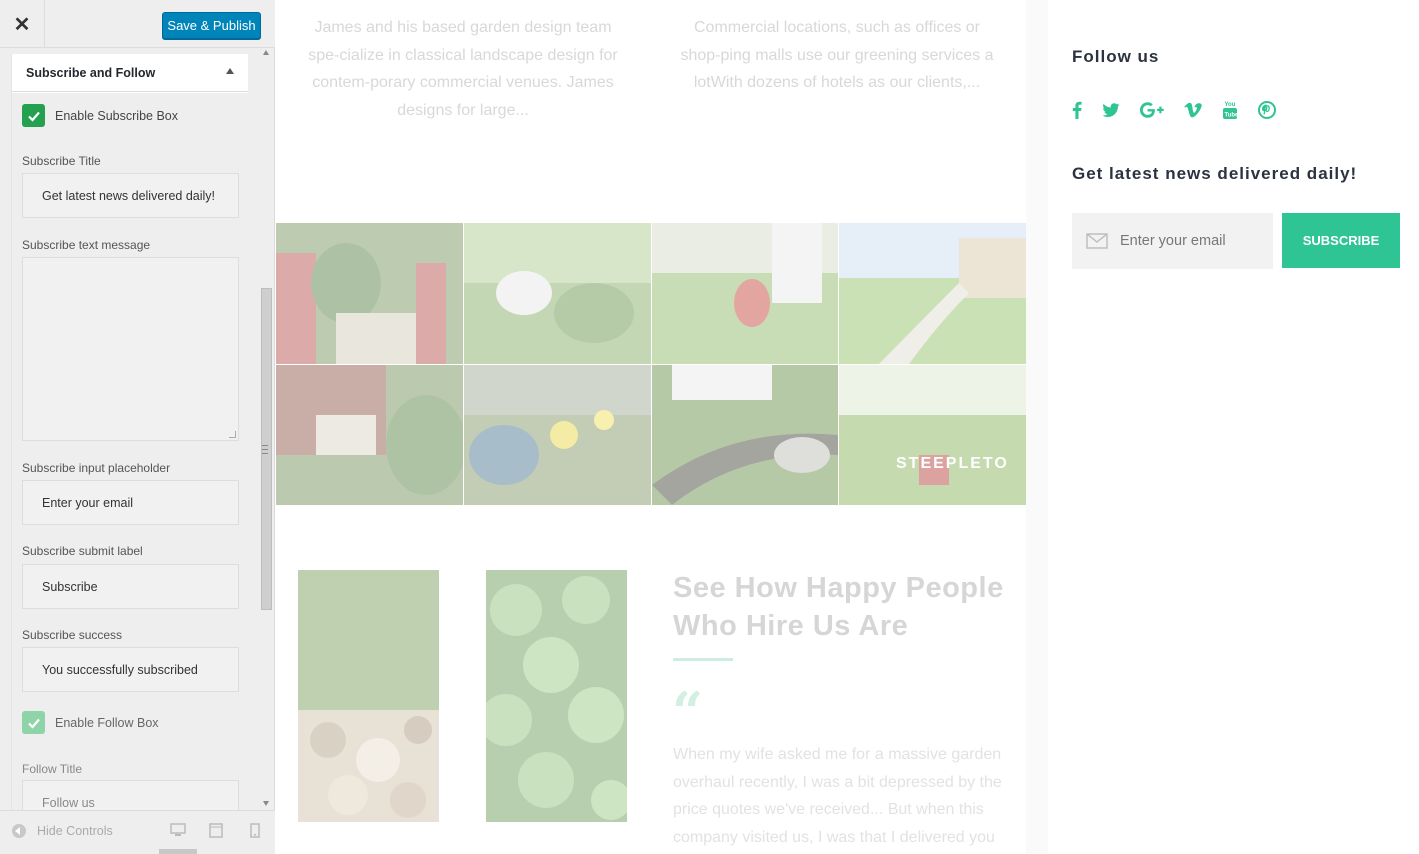 This screenshot has height=854, width=1419. What do you see at coordinates (137, 24) in the screenshot?
I see `customizer-header: ✕ Save & Publish` at bounding box center [137, 24].